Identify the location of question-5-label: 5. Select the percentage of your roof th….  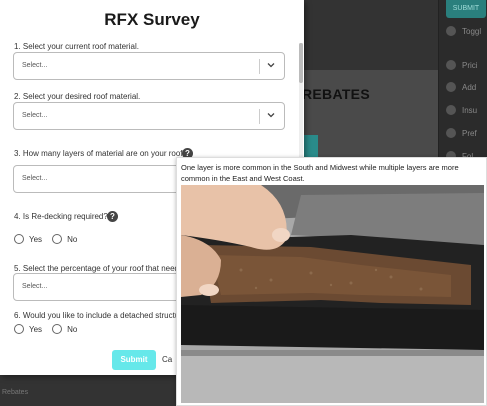
(101, 268).